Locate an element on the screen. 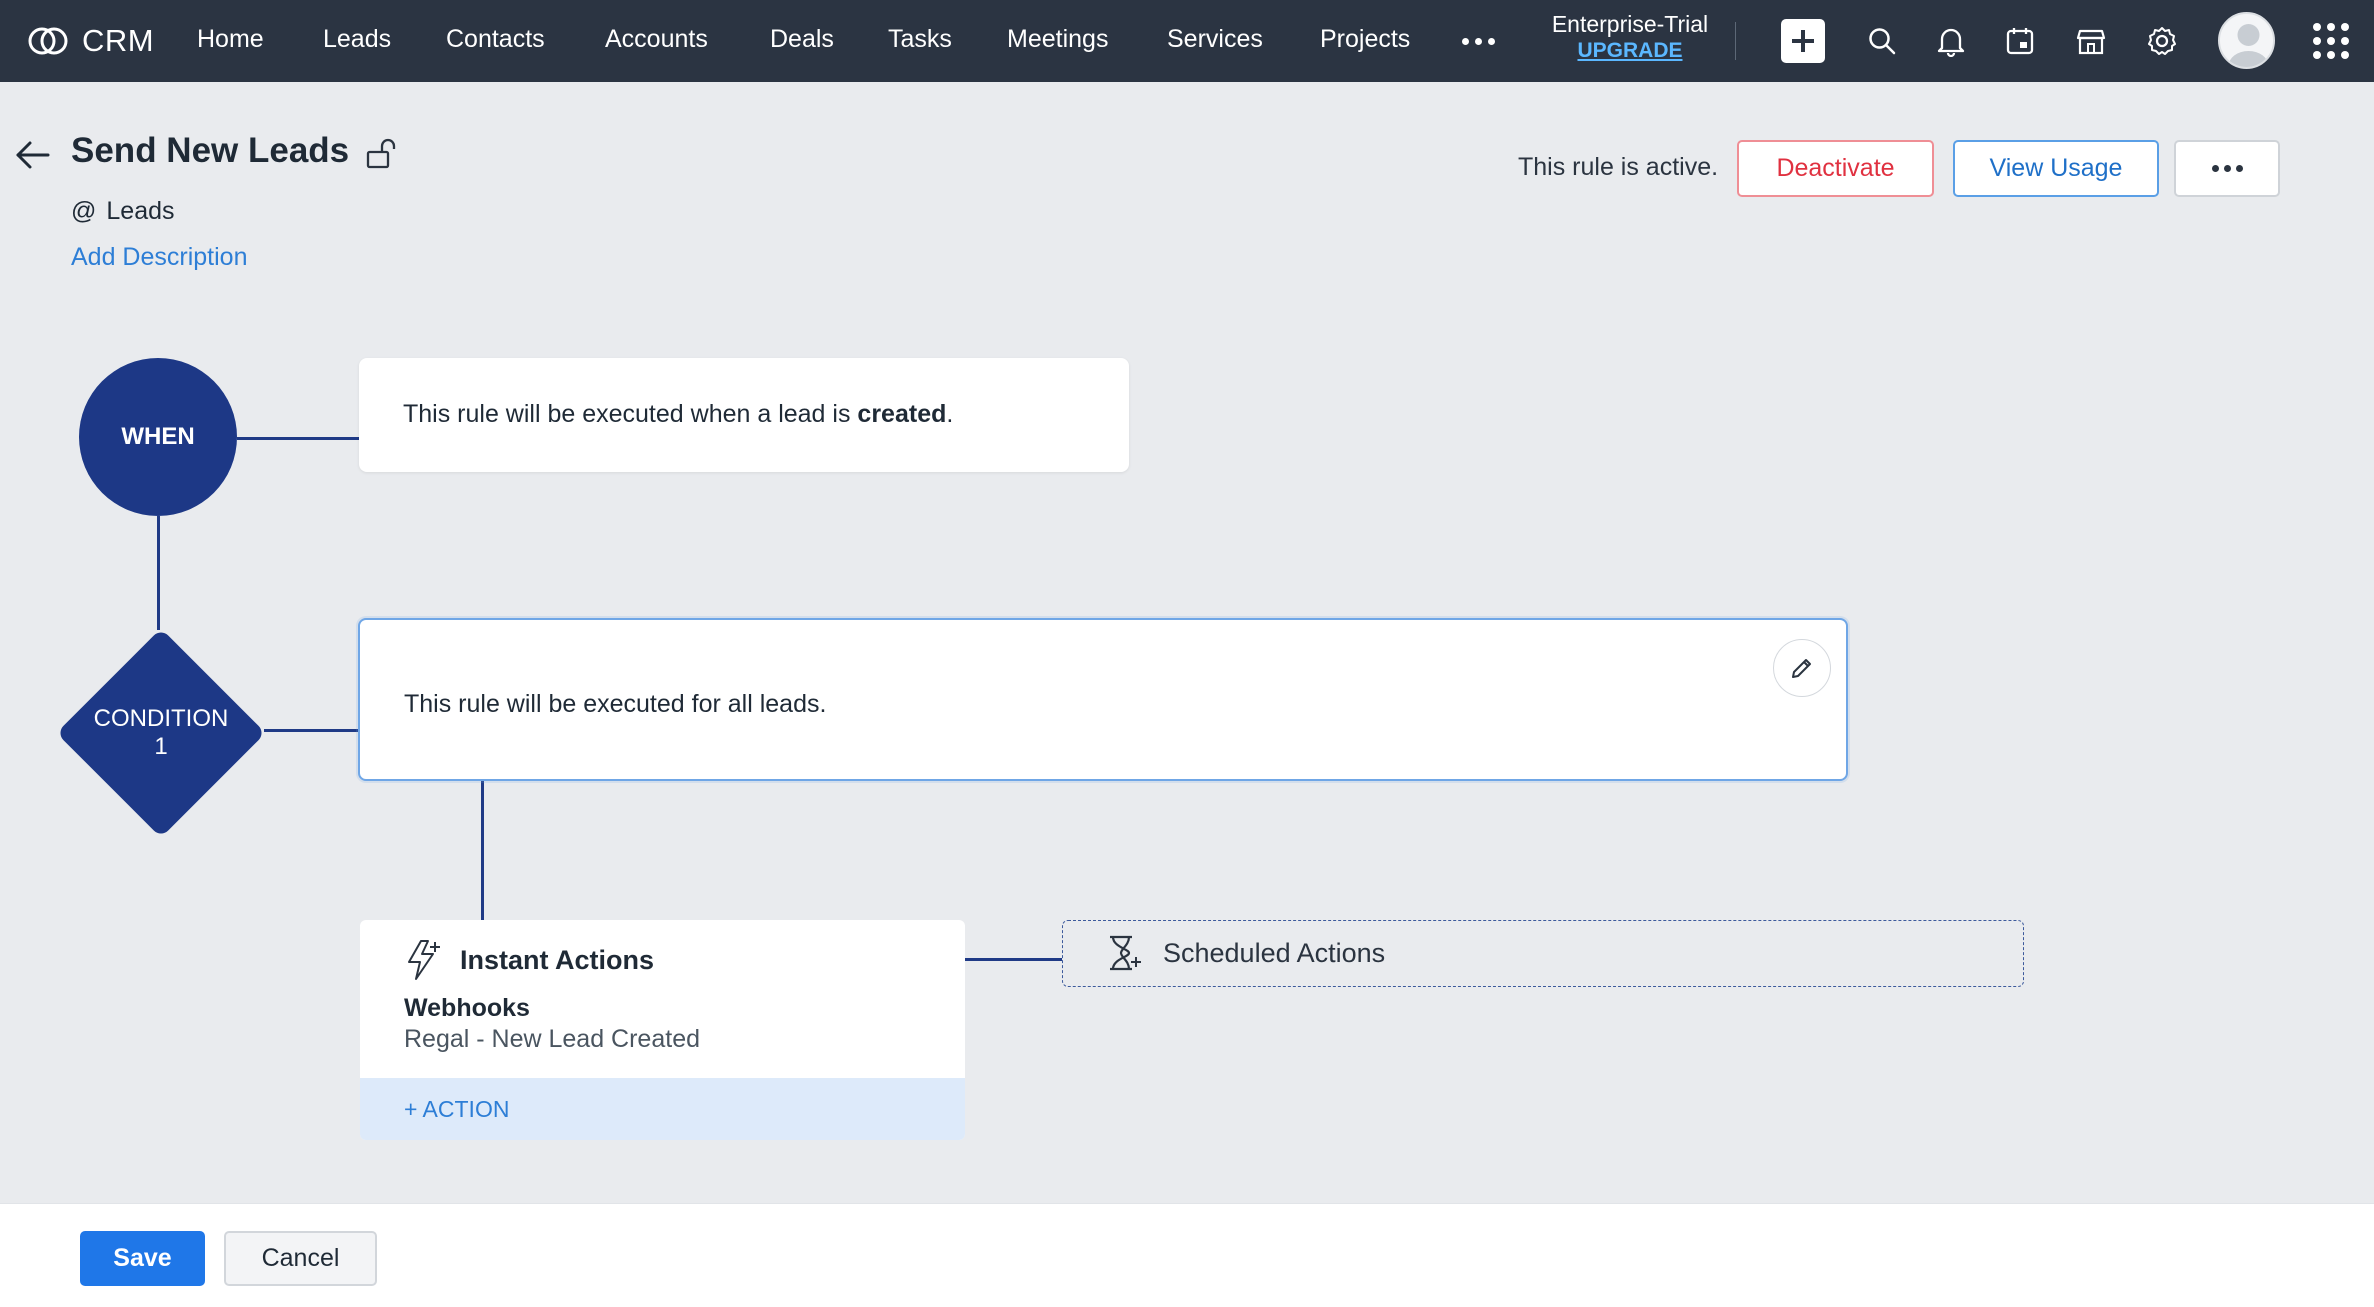  save-button: Save is located at coordinates (142, 1258).